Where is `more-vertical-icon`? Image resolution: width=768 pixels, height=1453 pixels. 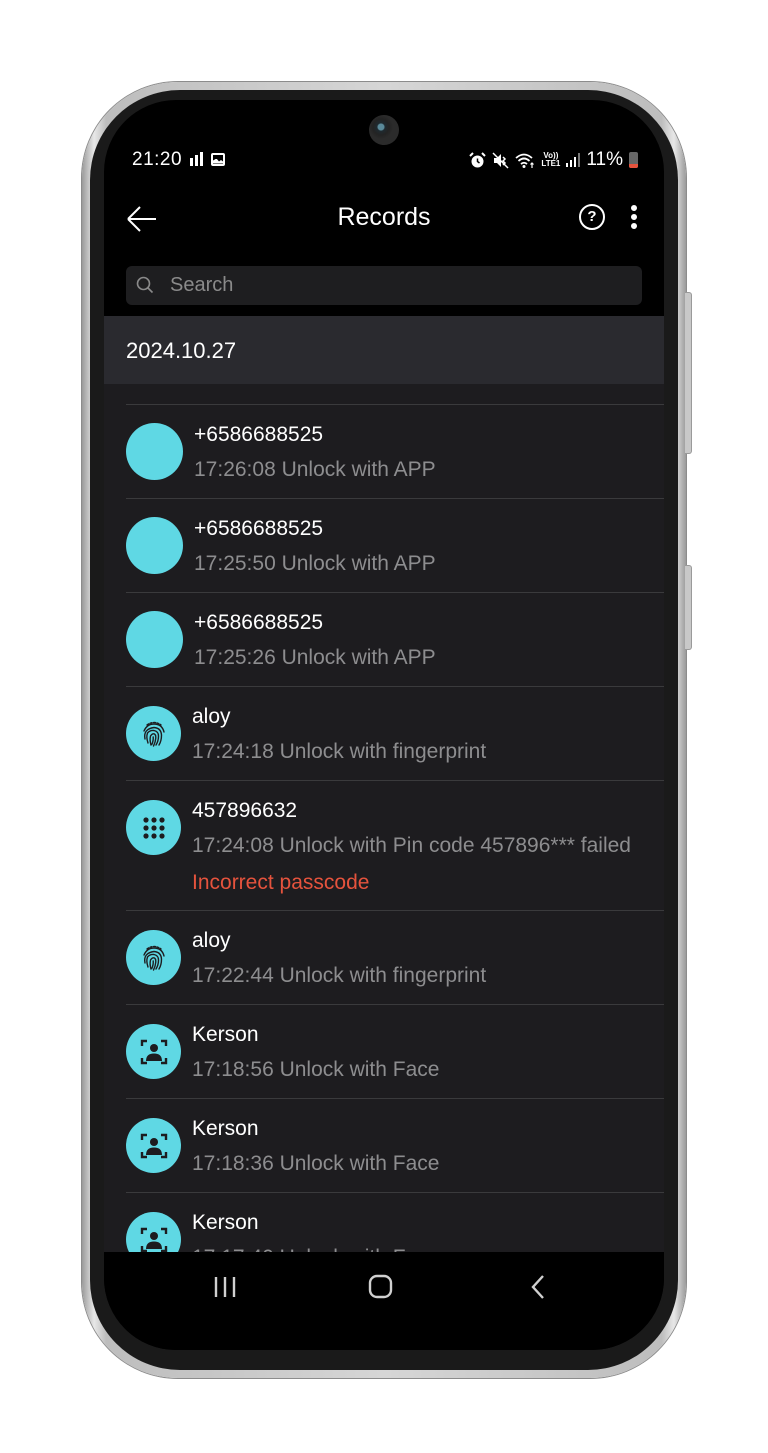
more-vertical-icon is located at coordinates (634, 217).